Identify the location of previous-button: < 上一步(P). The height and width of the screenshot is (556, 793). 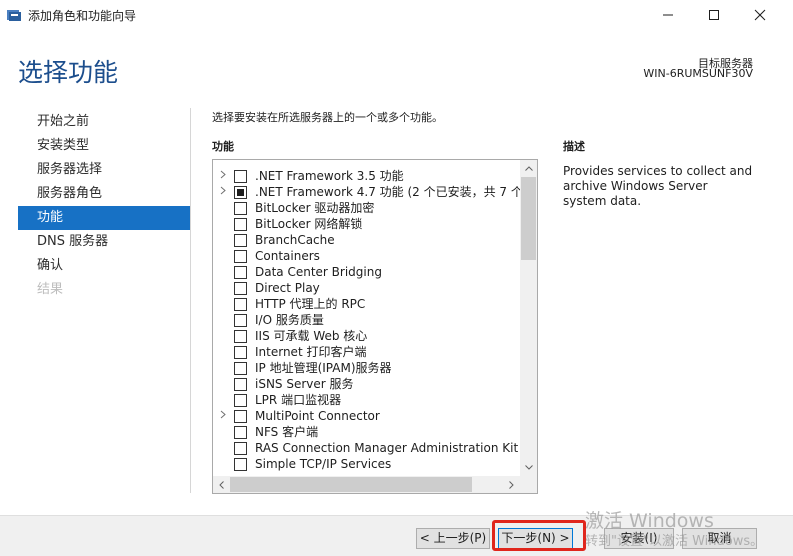
(453, 538).